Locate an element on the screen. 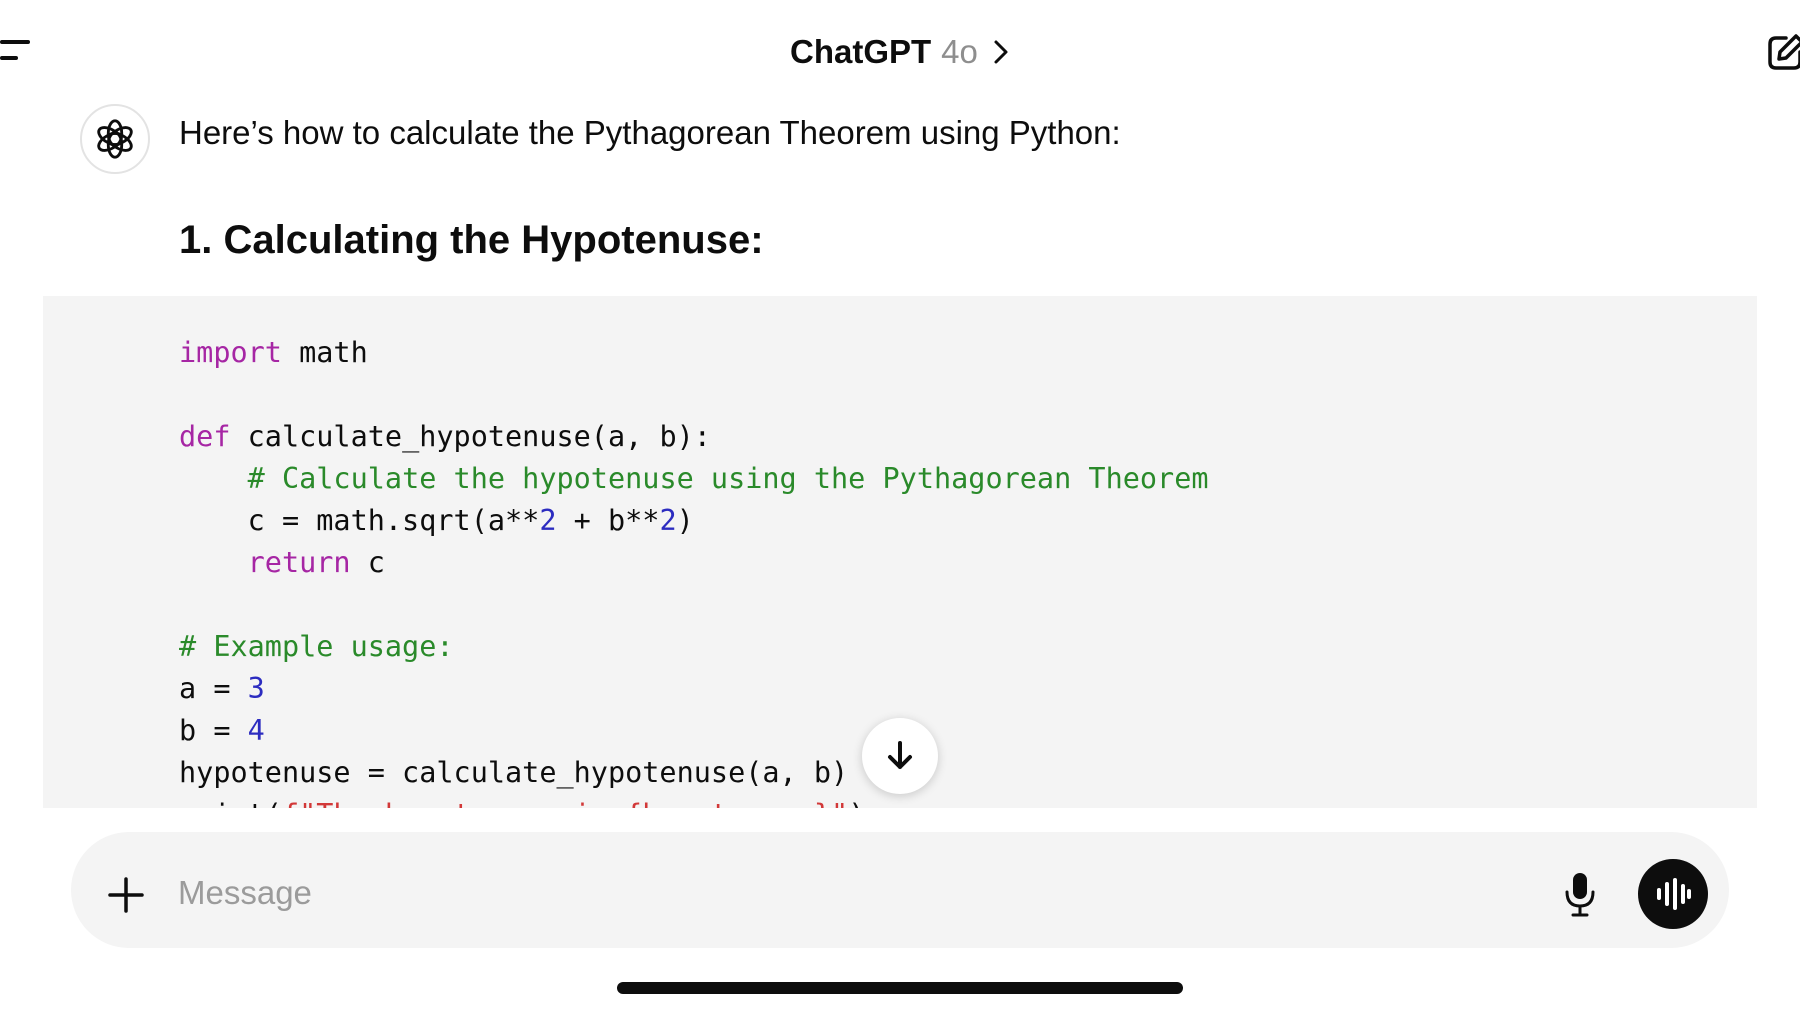 The width and height of the screenshot is (1800, 1013). code-token: c = math.sqrt(a** is located at coordinates (359, 520).